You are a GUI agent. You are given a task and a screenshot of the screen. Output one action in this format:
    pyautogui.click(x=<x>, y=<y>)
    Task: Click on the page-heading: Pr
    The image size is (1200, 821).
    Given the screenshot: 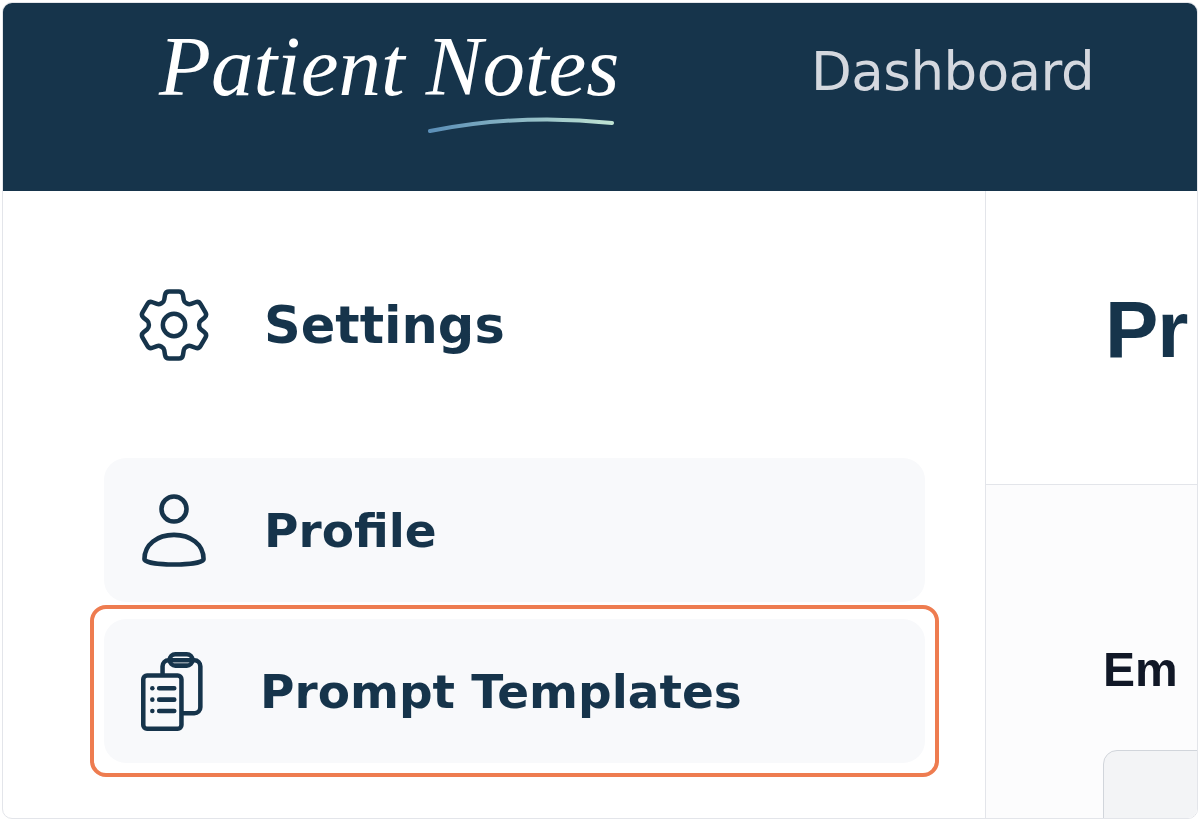 What is the action you would take?
    pyautogui.click(x=1147, y=330)
    